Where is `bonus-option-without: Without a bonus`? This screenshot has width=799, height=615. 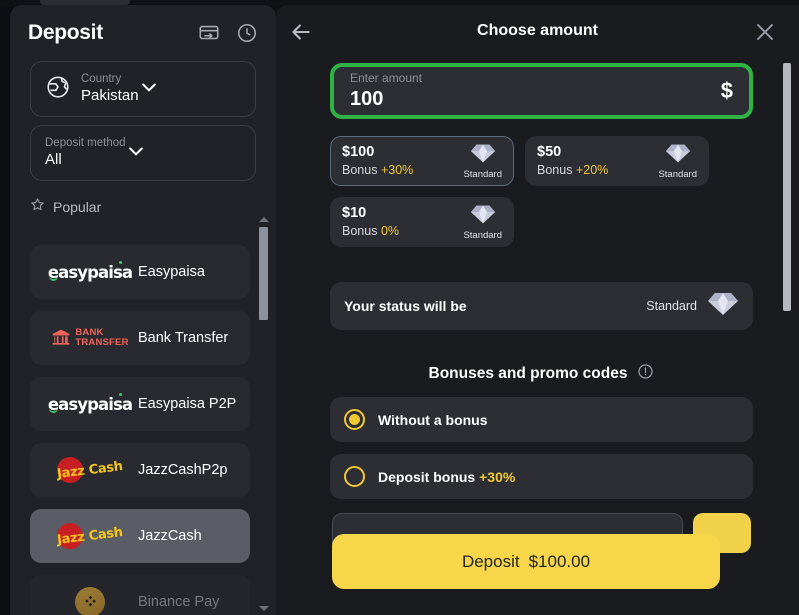 bonus-option-without: Without a bonus is located at coordinates (541, 419).